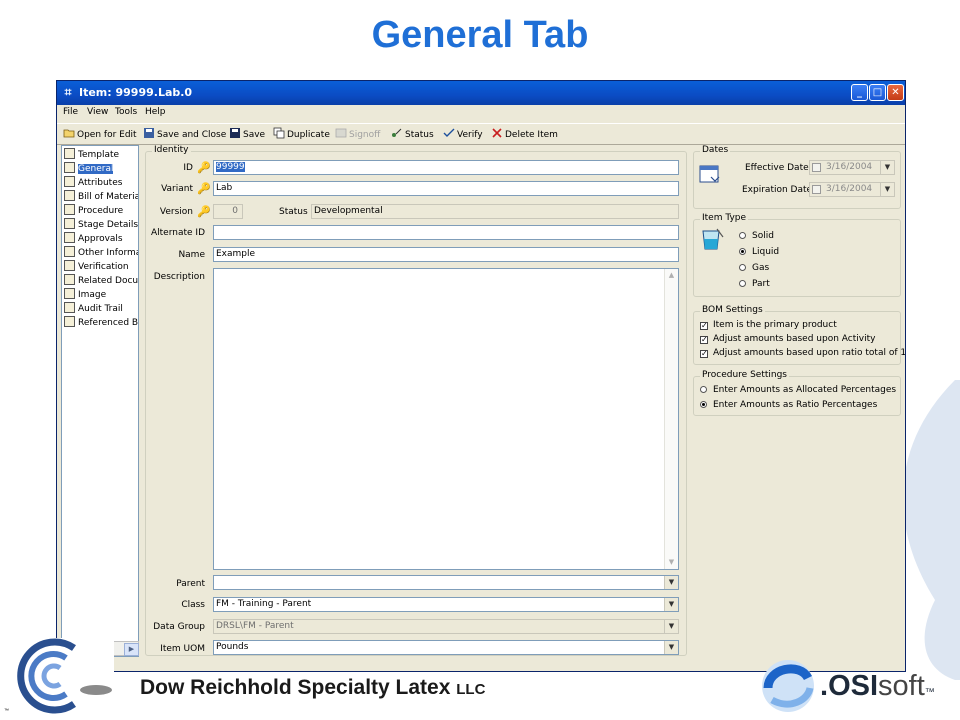  Describe the element at coordinates (754, 284) in the screenshot. I see `item-type-part-radio: Part` at that location.